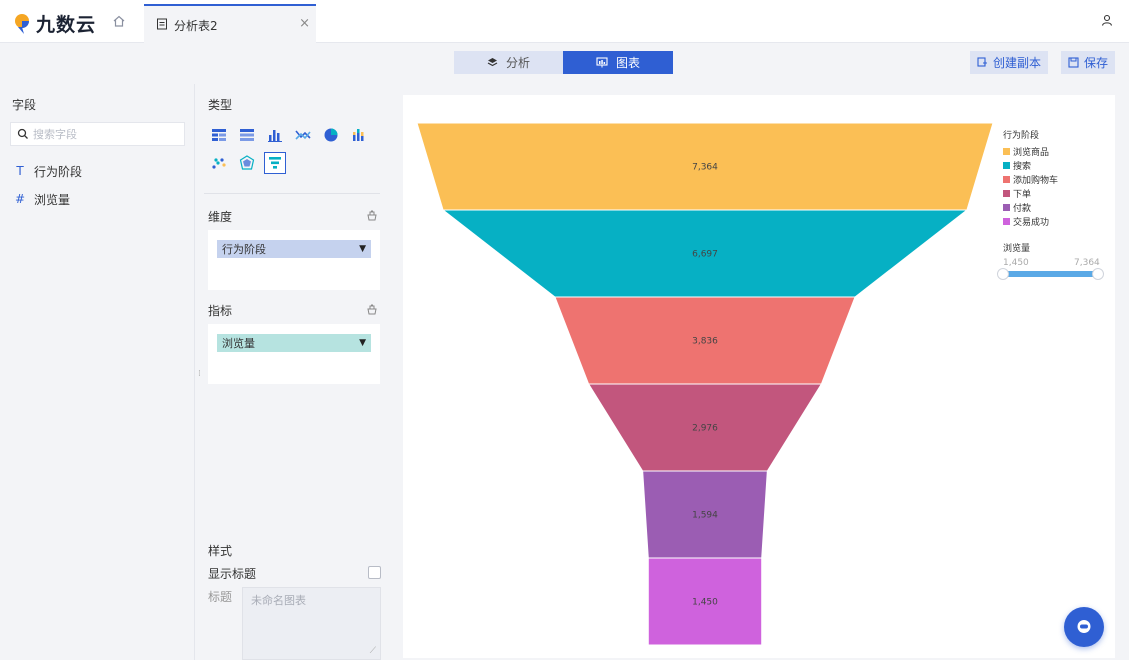 The width and height of the screenshot is (1129, 660). What do you see at coordinates (230, 23) in the screenshot?
I see `tab-analysis-table: 分析表2 ×` at bounding box center [230, 23].